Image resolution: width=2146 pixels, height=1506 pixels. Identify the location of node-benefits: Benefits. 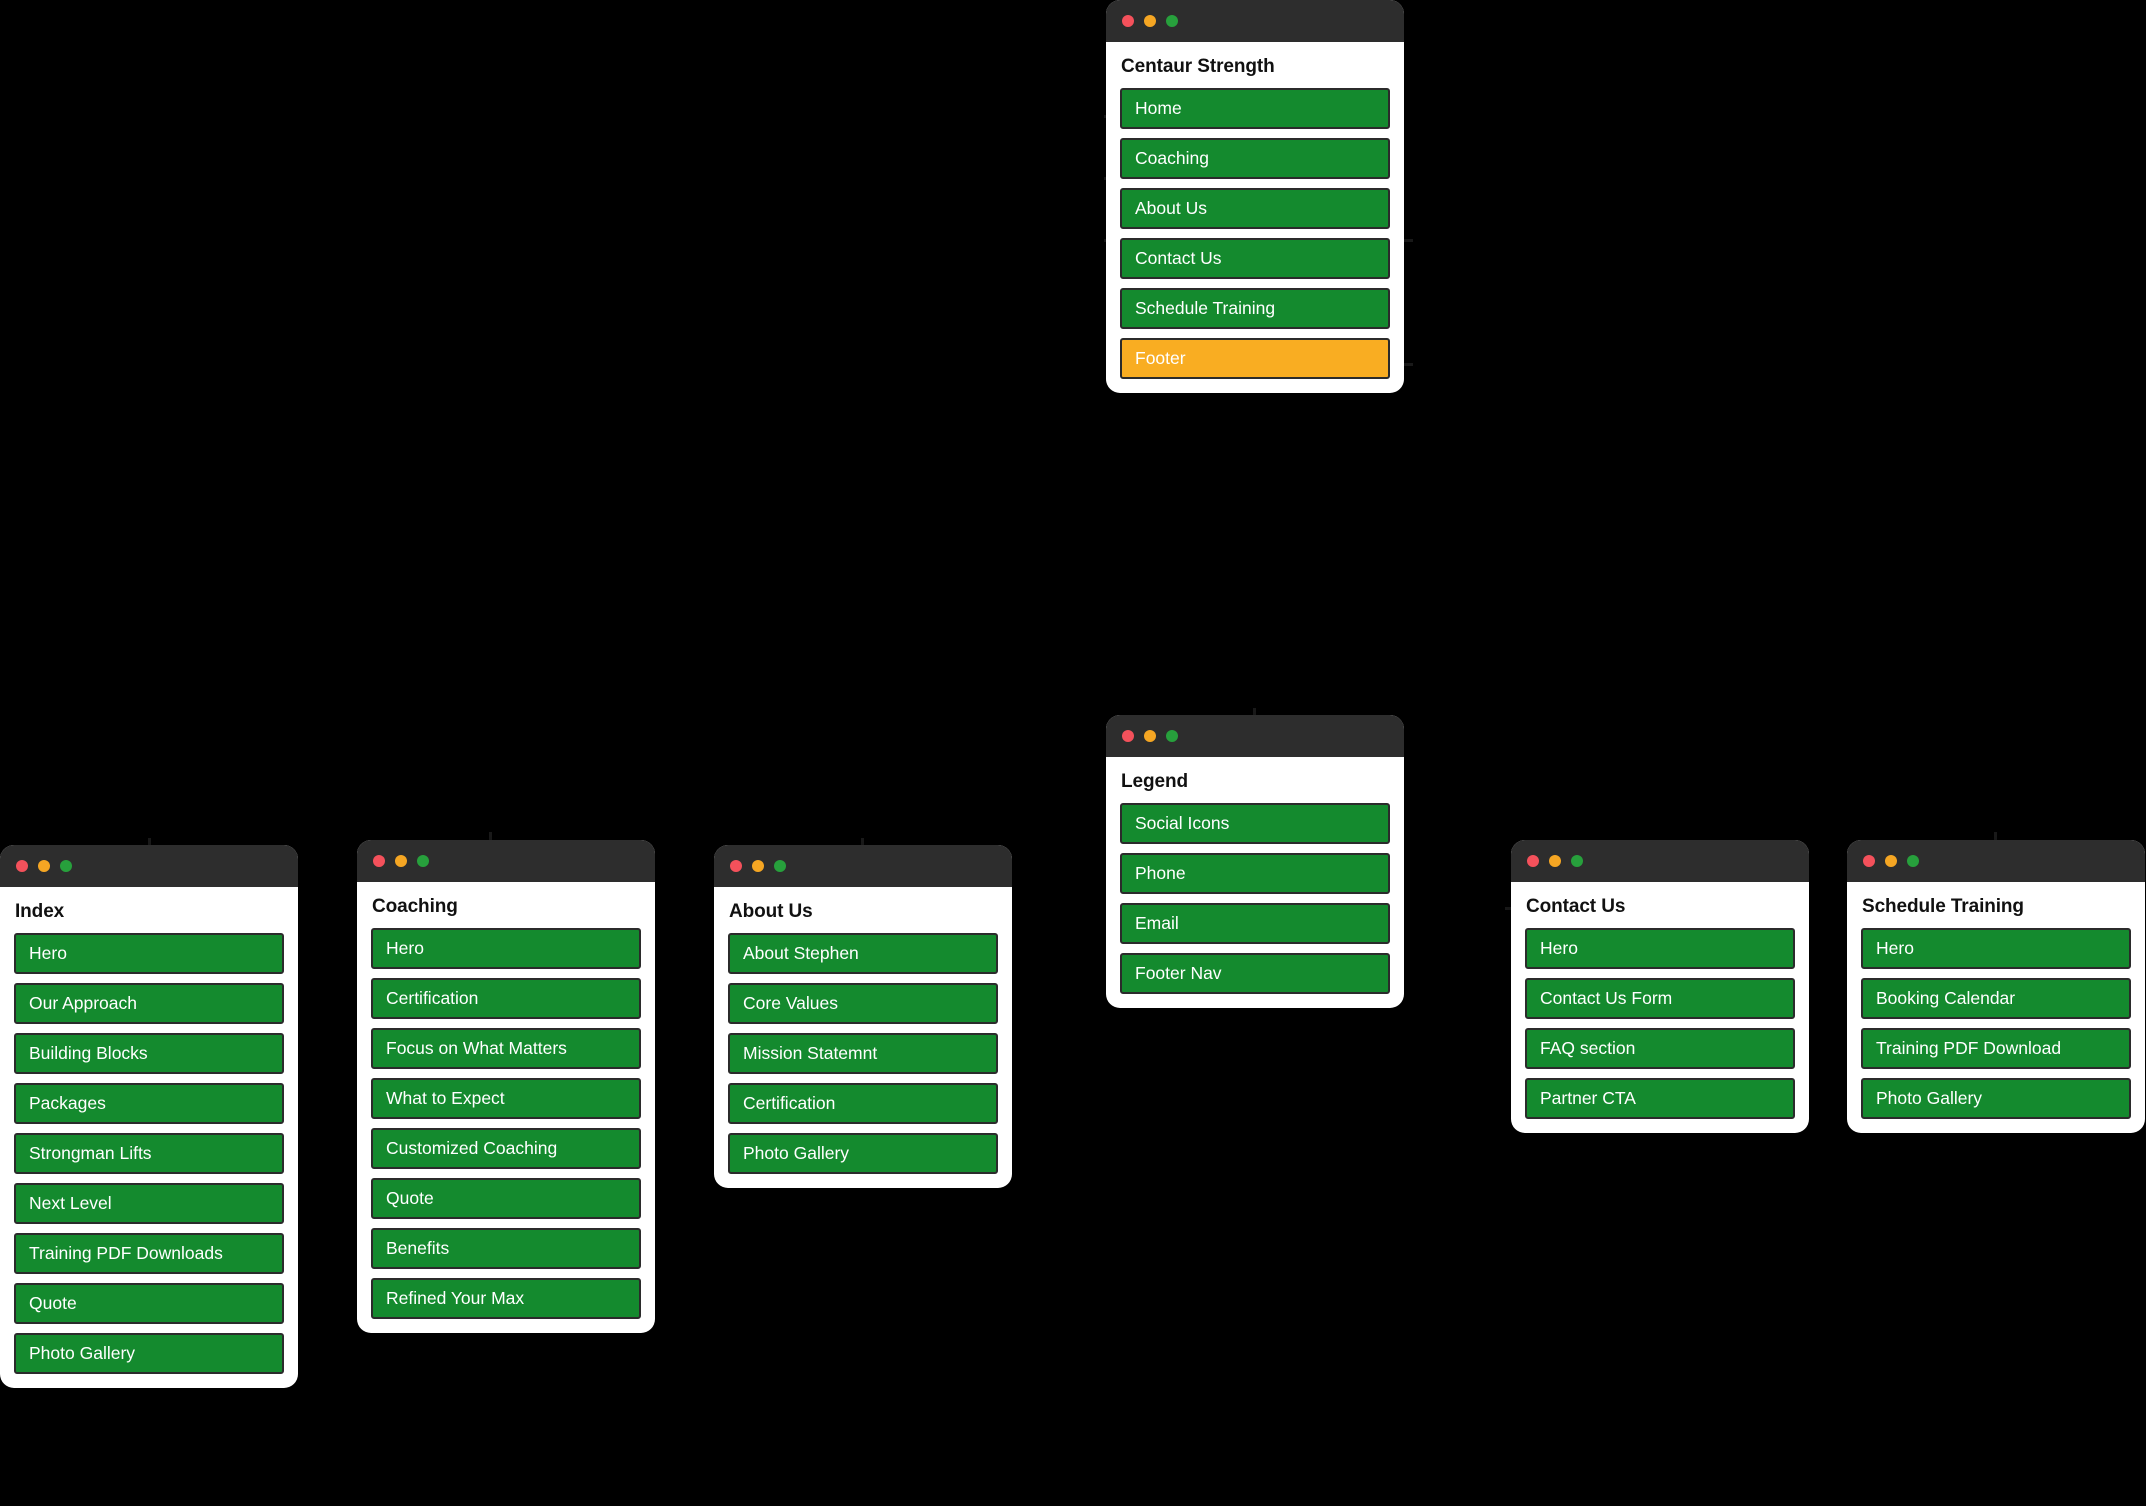
(506, 1248).